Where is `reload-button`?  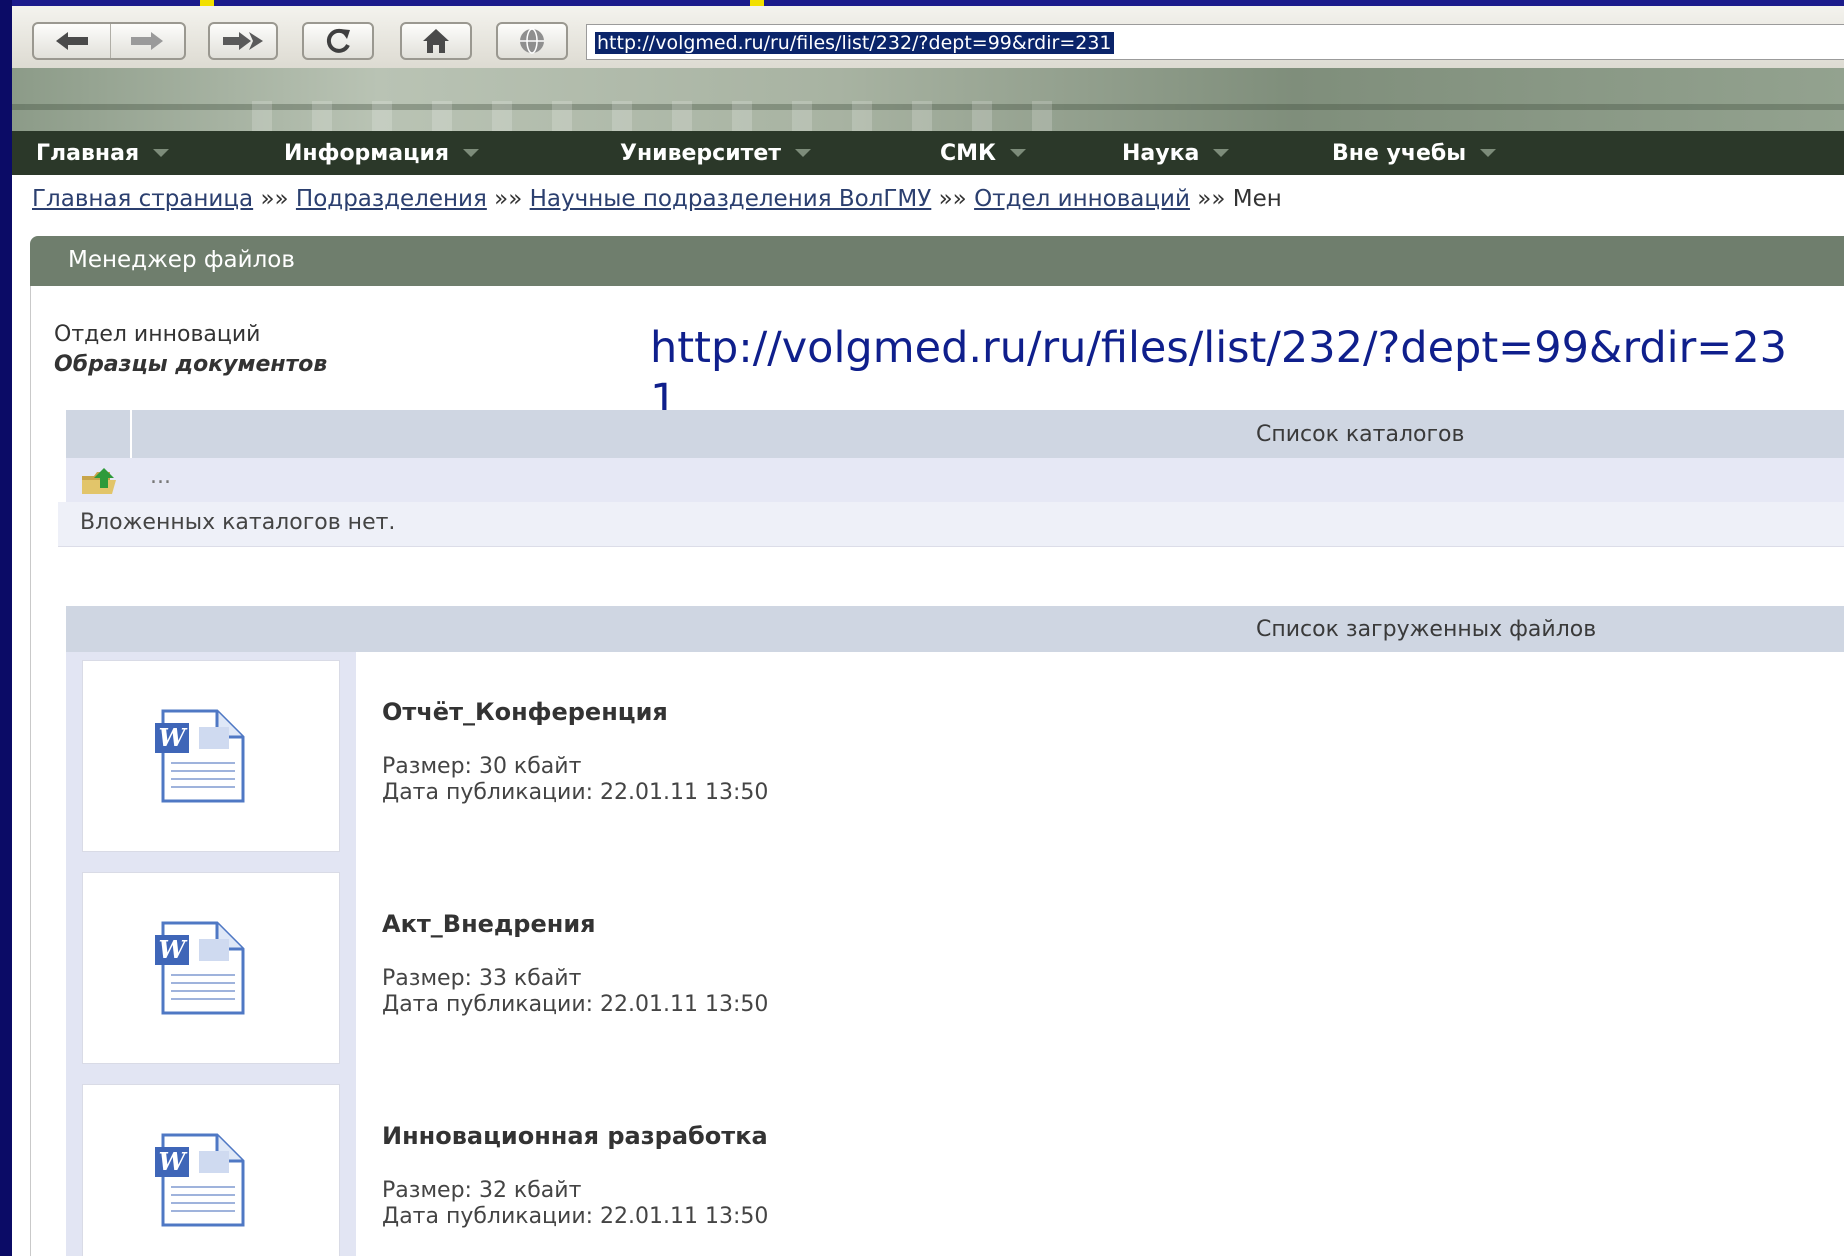 reload-button is located at coordinates (338, 41).